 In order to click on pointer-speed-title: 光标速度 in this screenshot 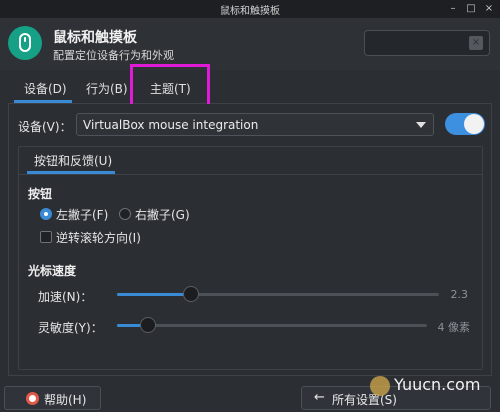, I will do `click(52, 271)`.